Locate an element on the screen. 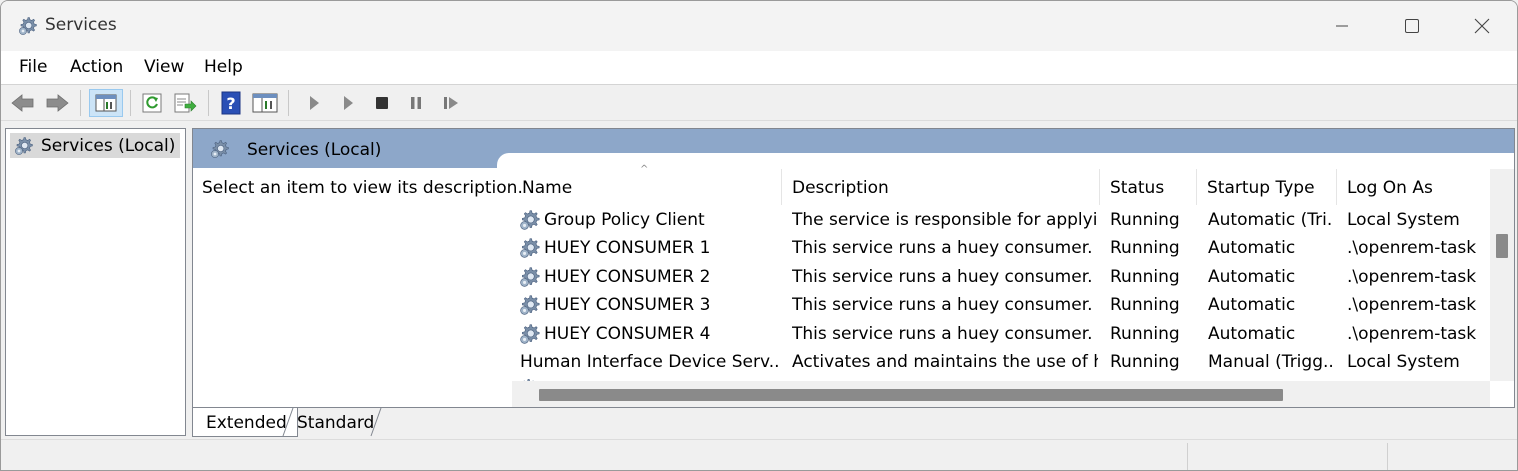  vertical-scrollbar is located at coordinates (1502, 275).